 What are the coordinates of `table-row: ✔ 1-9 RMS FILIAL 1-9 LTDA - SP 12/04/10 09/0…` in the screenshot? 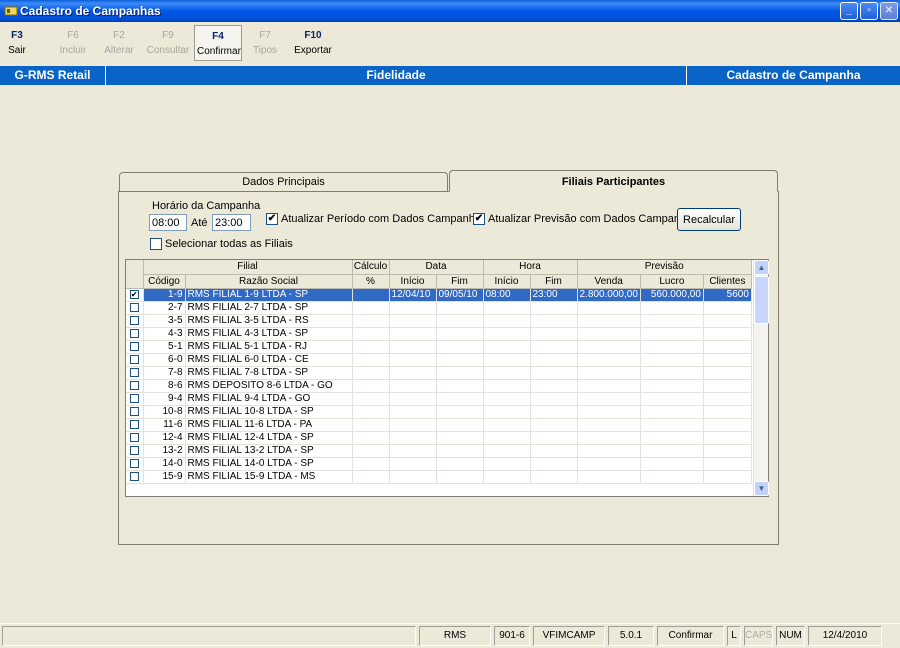 It's located at (439, 295).